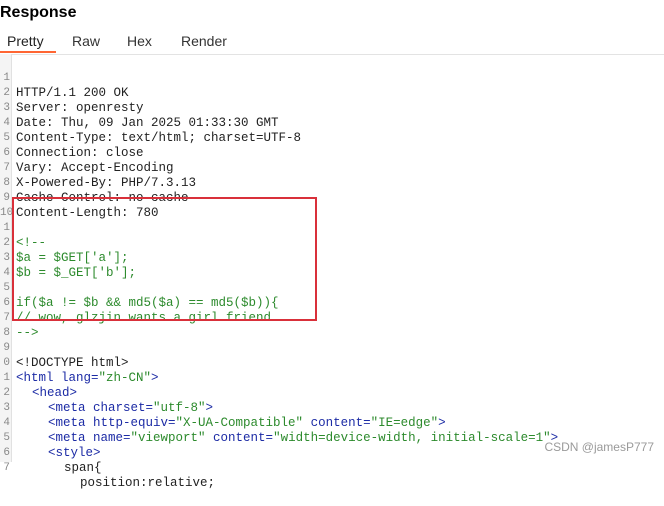 This screenshot has height=506, width=664. I want to click on tab-raw: Raw, so click(86, 41).